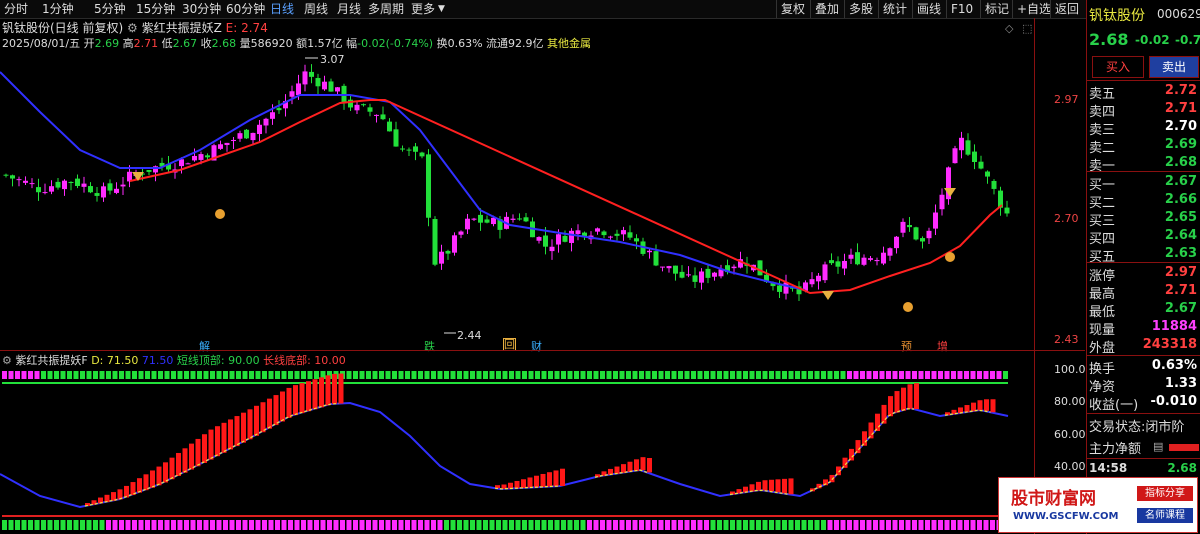 The image size is (1200, 534). I want to click on btn-f10: F10, so click(961, 9).